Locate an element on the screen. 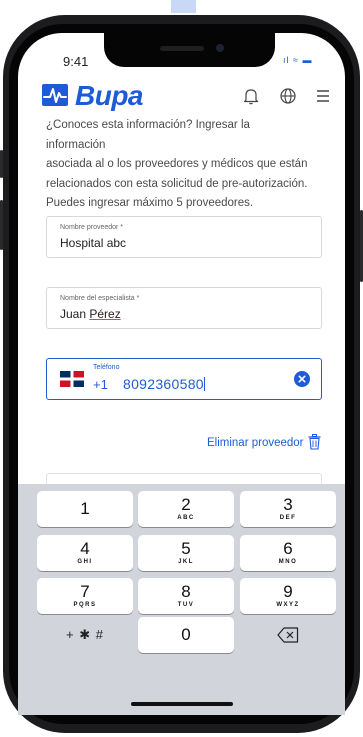 The height and width of the screenshot is (737, 363). key-2: 2 ABC is located at coordinates (186, 509).